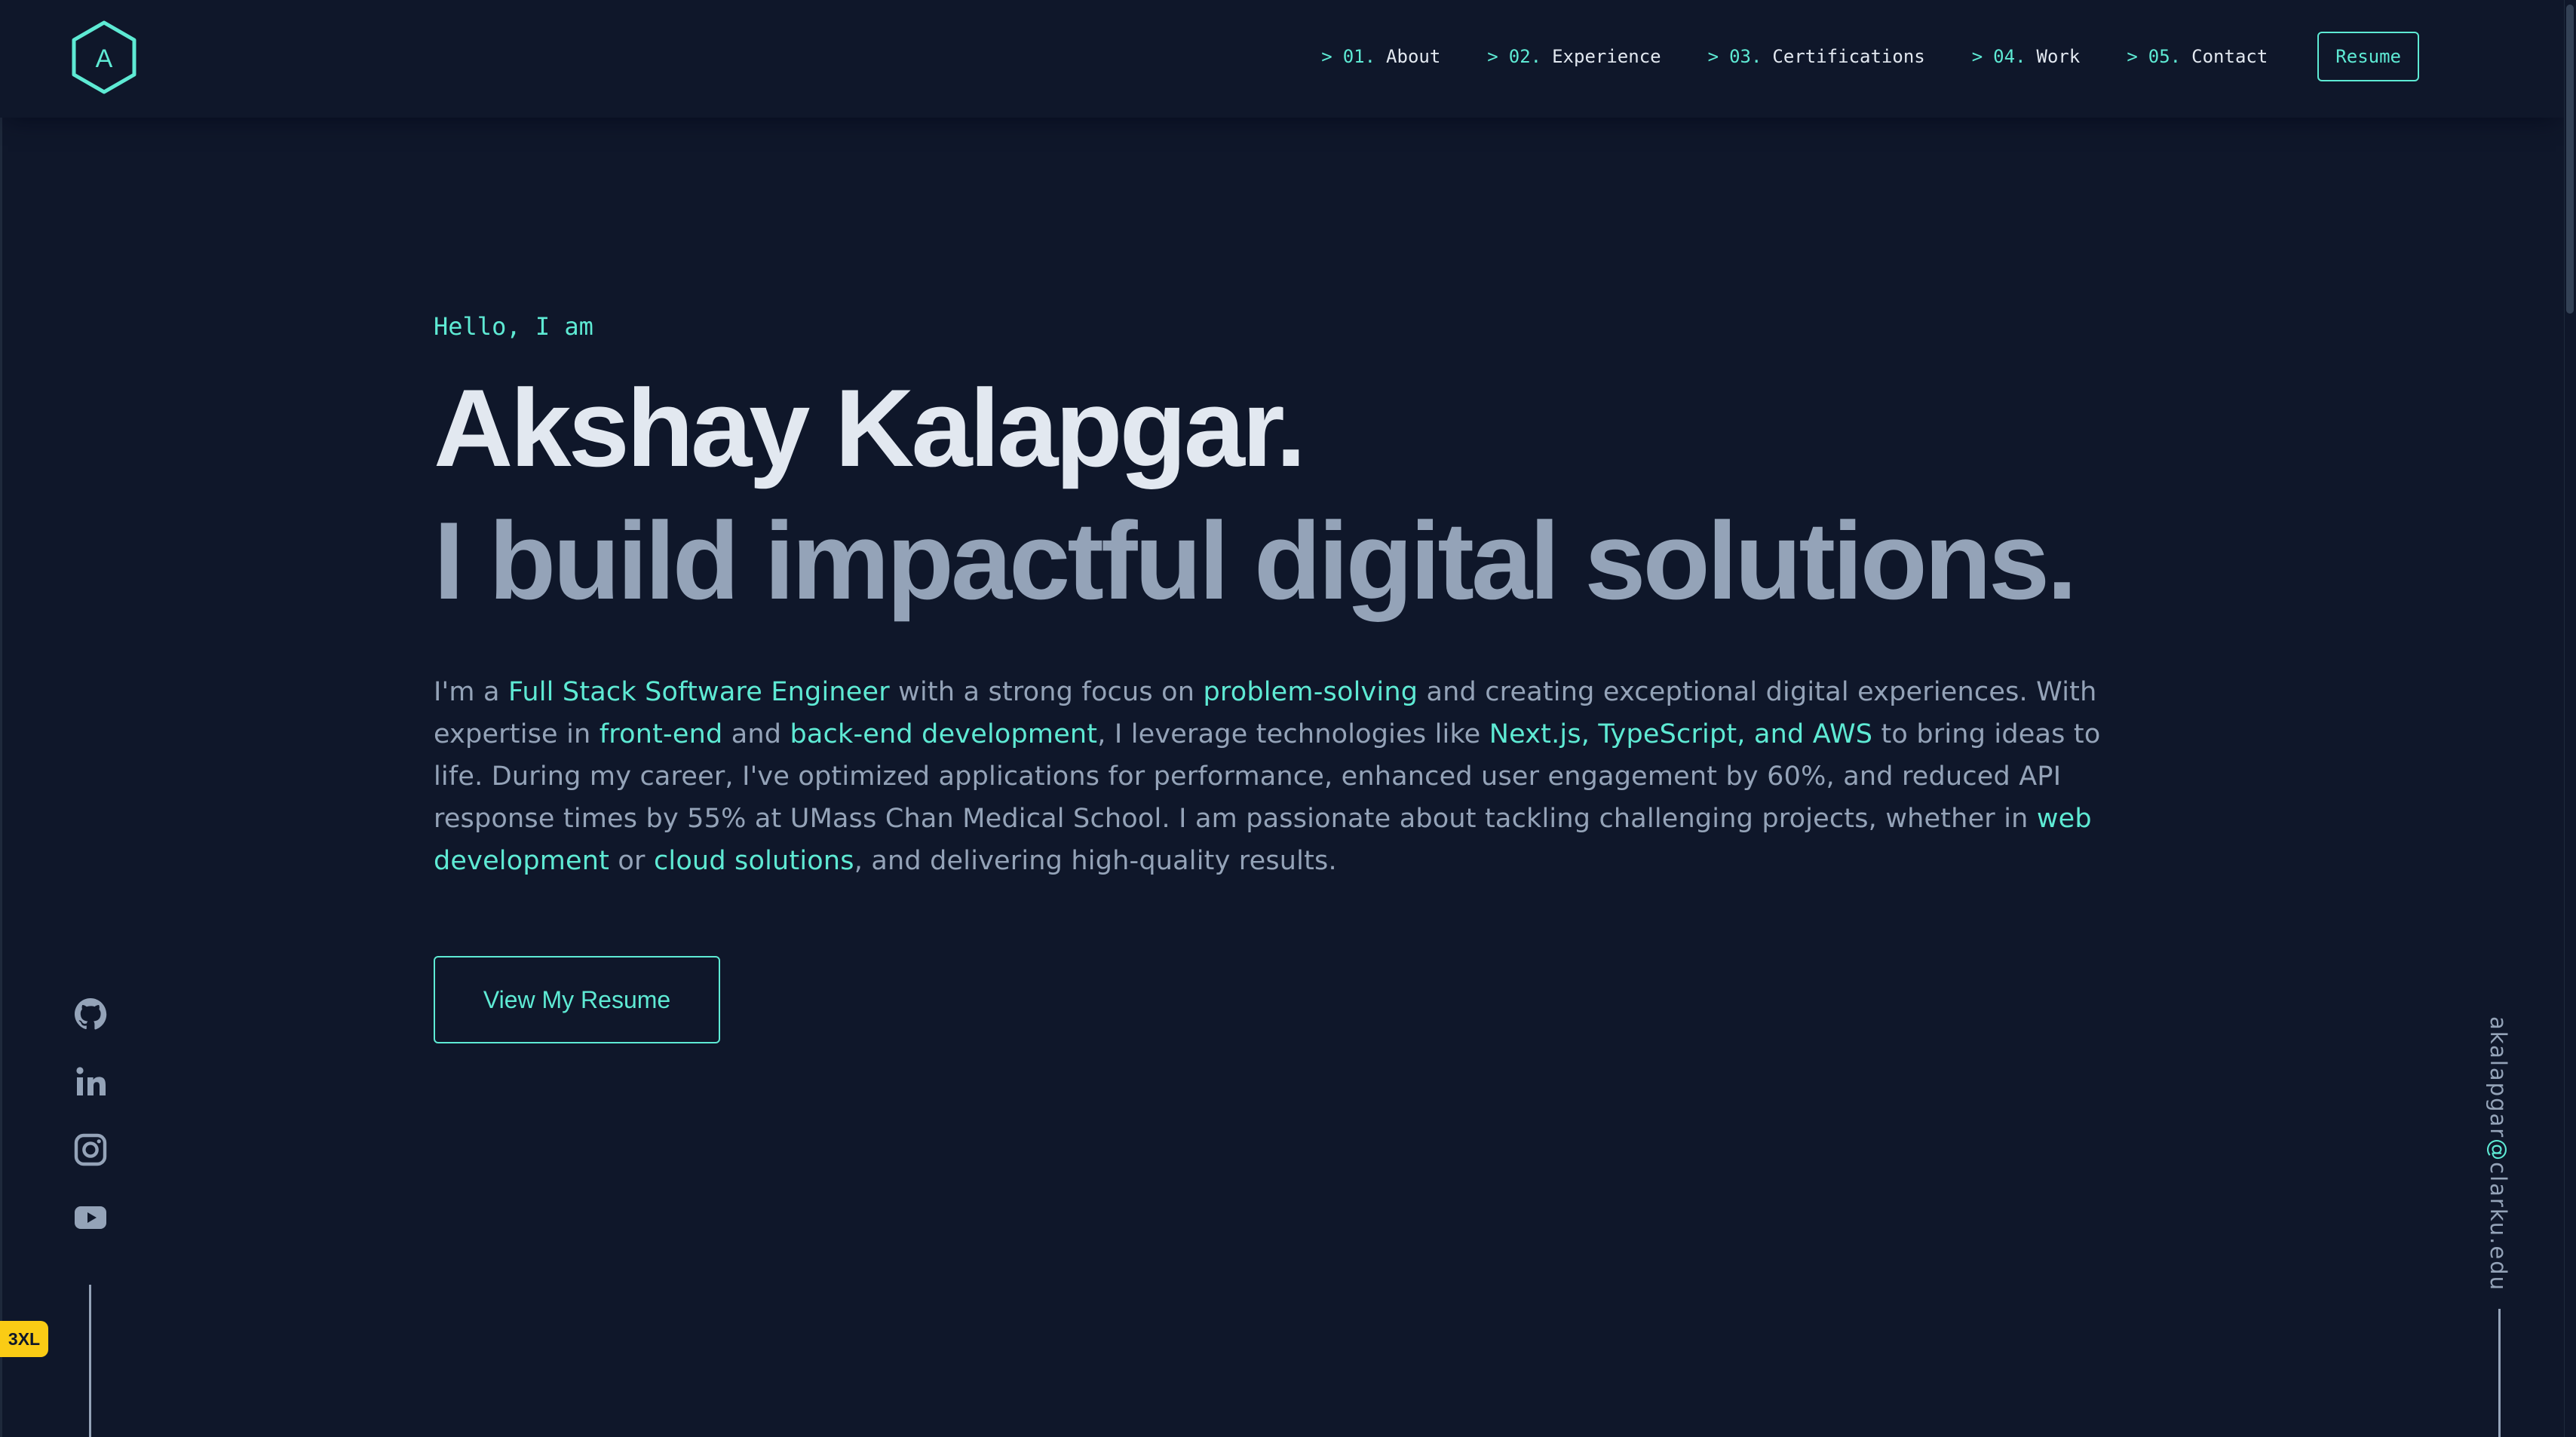 This screenshot has height=1437, width=2576. What do you see at coordinates (1310, 692) in the screenshot?
I see `bio-highlight: problem-solving` at bounding box center [1310, 692].